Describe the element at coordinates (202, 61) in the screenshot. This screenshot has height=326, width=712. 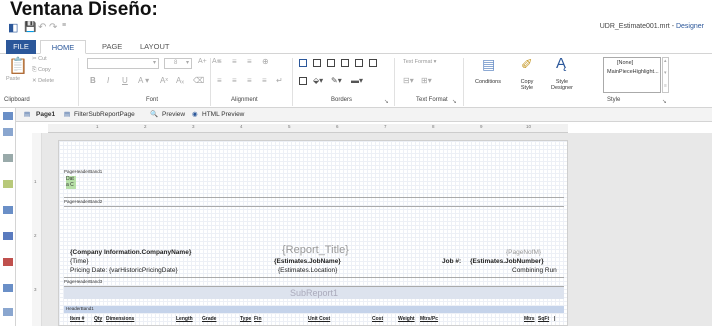
I see `grow-font-icon: A+` at that location.